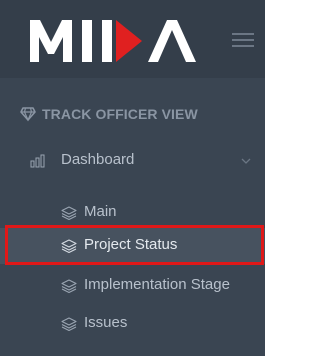  What do you see at coordinates (243, 40) in the screenshot?
I see `hamburger-menu-icon` at bounding box center [243, 40].